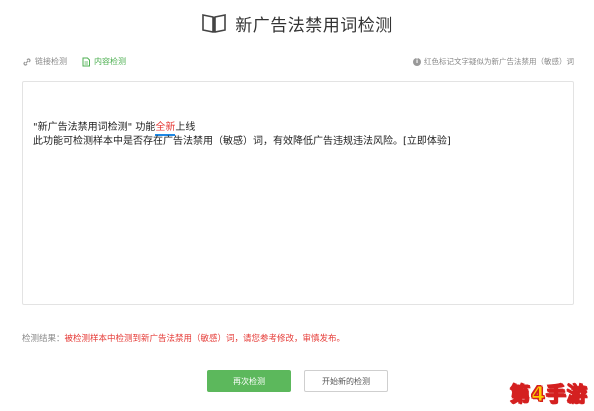 This screenshot has width=594, height=411. Describe the element at coordinates (314, 25) in the screenshot. I see `page-title: 新广告法禁用词检测` at that location.